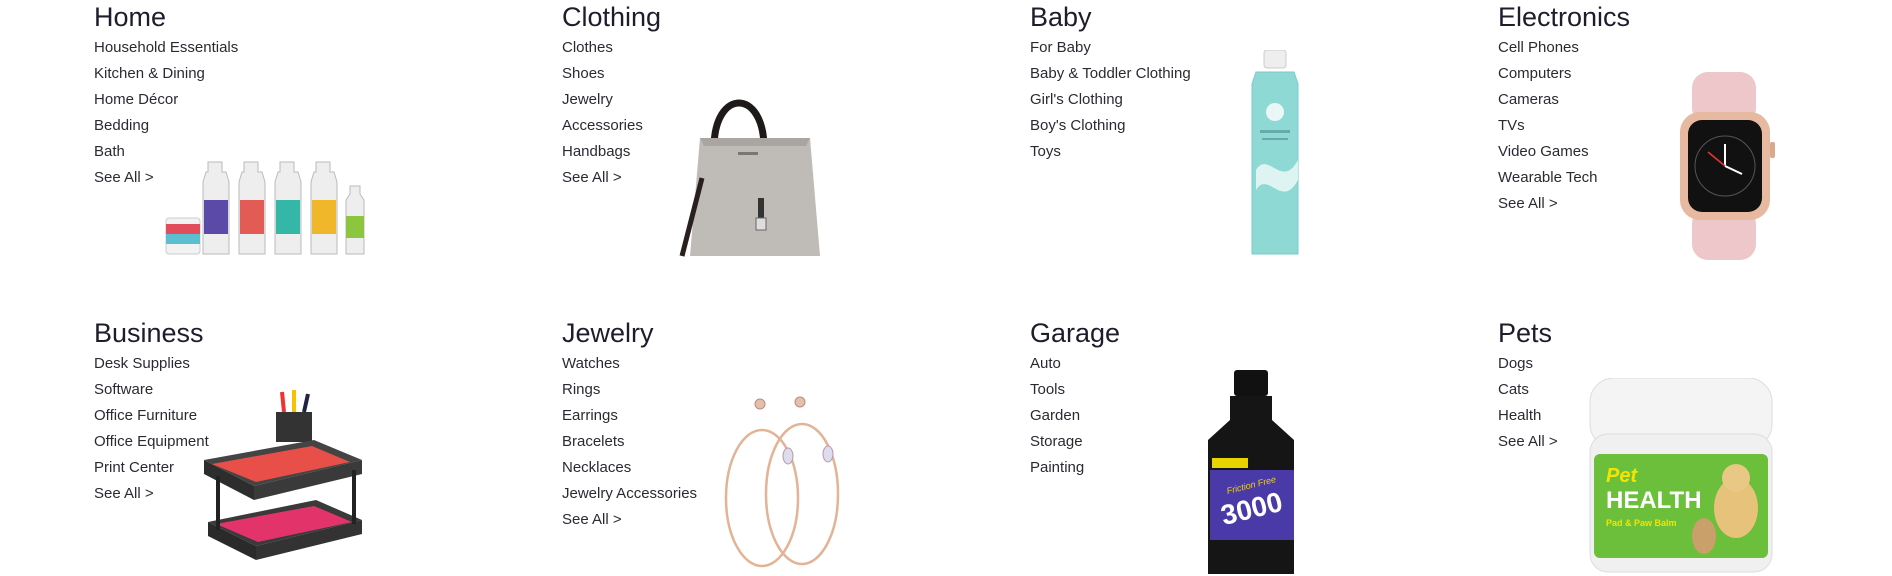 Image resolution: width=1892 pixels, height=576 pixels. Describe the element at coordinates (1564, 17) in the screenshot. I see `category-title-electronics: Electronics` at that location.